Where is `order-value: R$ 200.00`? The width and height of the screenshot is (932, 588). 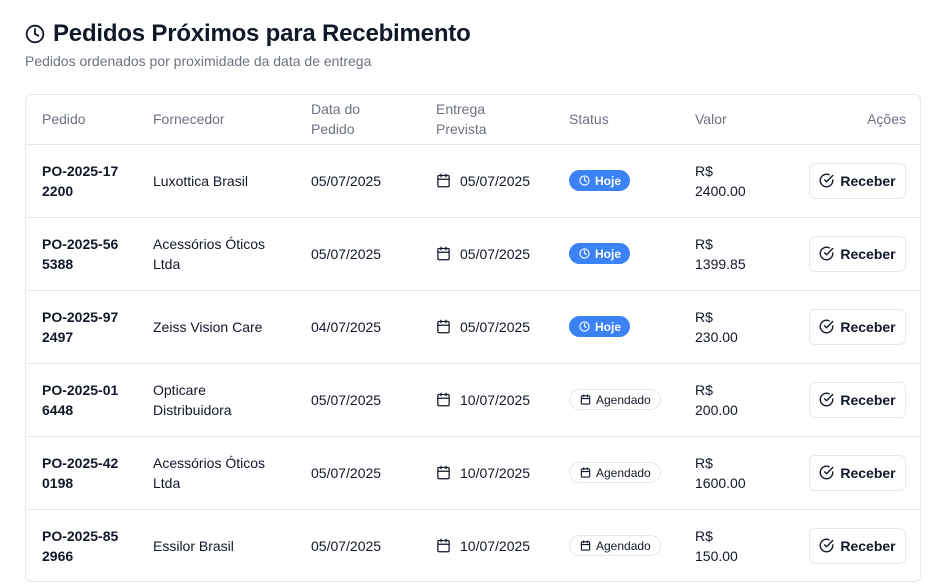 order-value: R$ 200.00 is located at coordinates (716, 399).